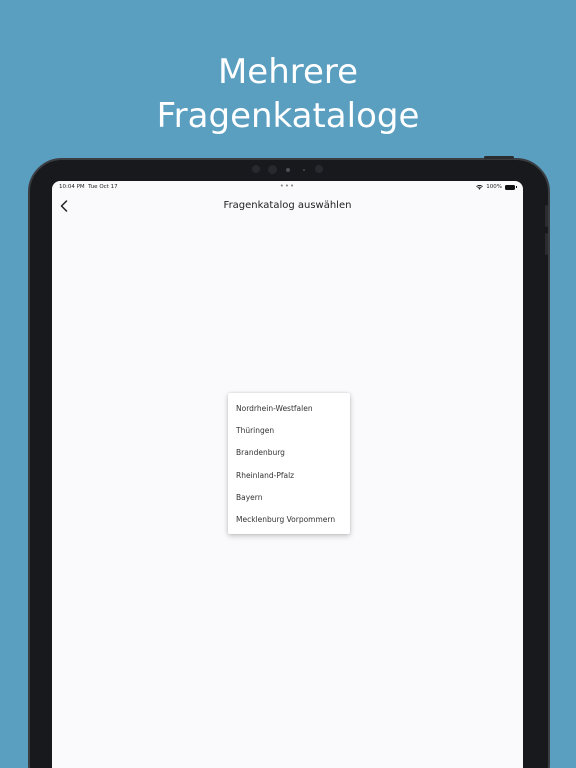 This screenshot has width=576, height=768. I want to click on menu-item-brandenburg: Brandenburg, so click(289, 453).